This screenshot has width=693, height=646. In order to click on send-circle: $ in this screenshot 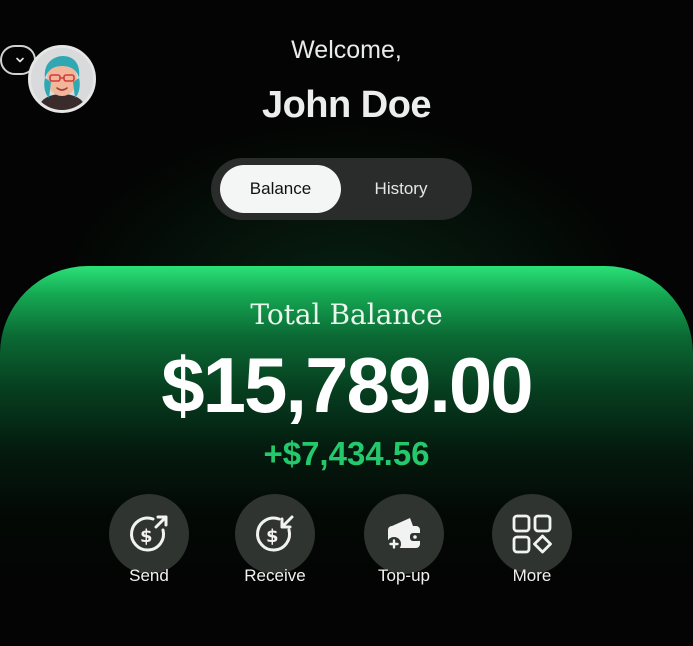, I will do `click(149, 534)`.